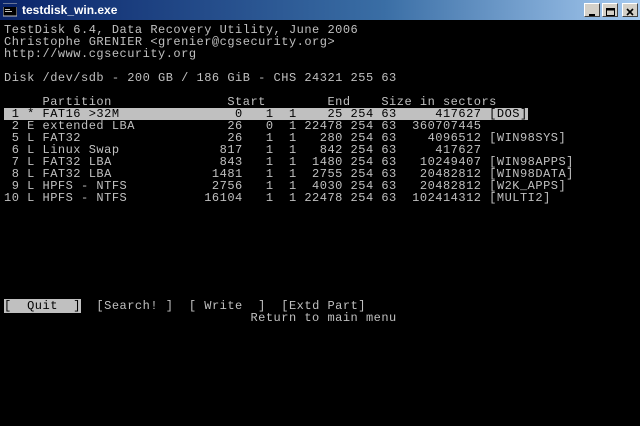 This screenshot has height=426, width=640. I want to click on minimize-button, so click(592, 10).